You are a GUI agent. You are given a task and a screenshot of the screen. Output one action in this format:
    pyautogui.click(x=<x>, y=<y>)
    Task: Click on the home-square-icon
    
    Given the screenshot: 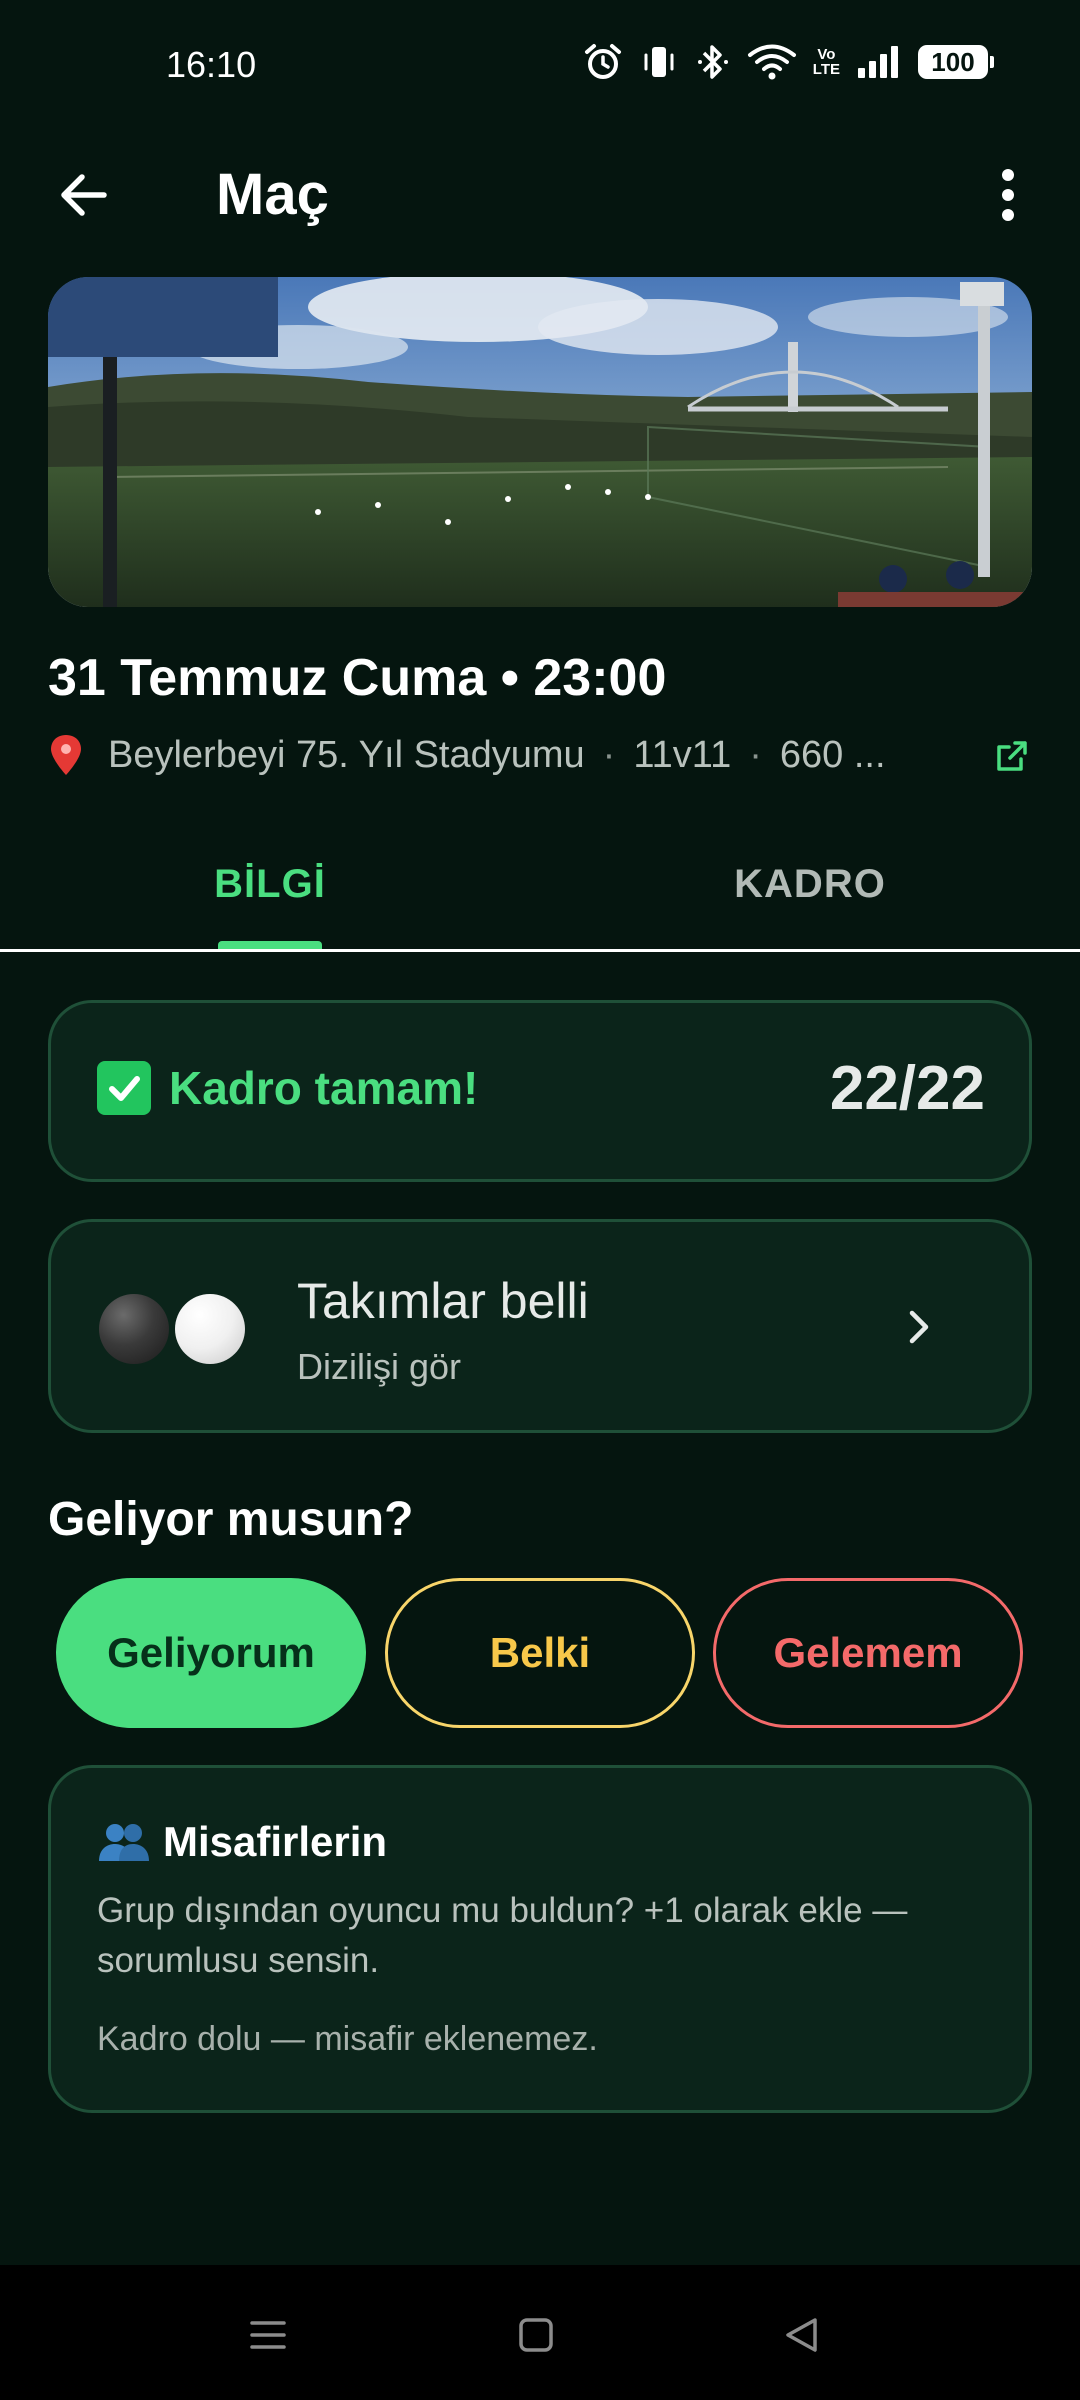 What is the action you would take?
    pyautogui.click(x=536, y=2335)
    